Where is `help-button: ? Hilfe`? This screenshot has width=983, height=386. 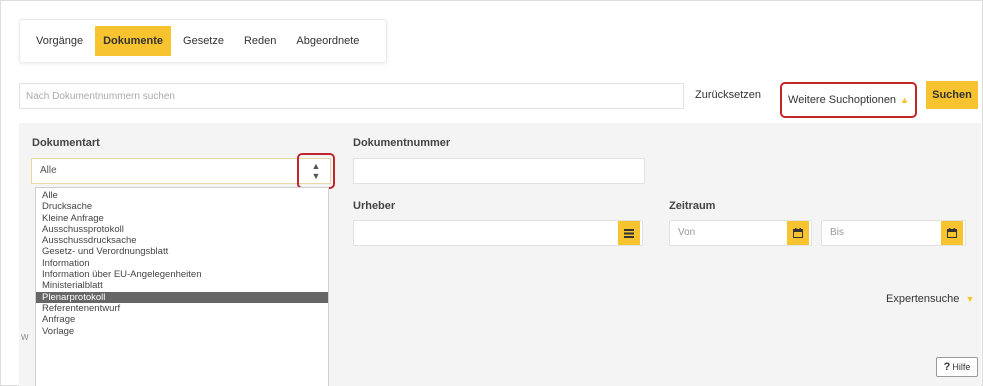 help-button: ? Hilfe is located at coordinates (957, 367).